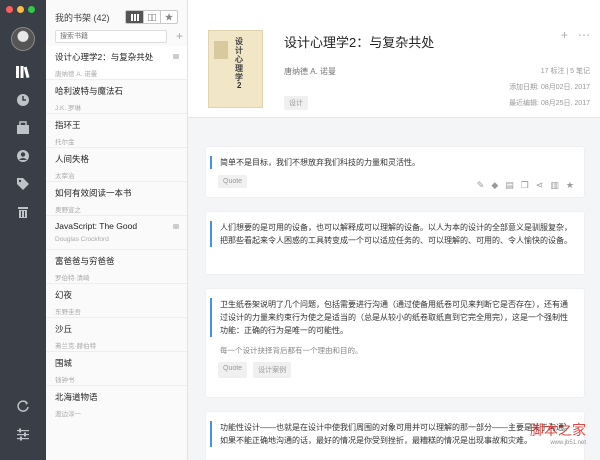 This screenshot has height=460, width=600. I want to click on book-list-item: 围城 钱钟书, so click(116, 369).